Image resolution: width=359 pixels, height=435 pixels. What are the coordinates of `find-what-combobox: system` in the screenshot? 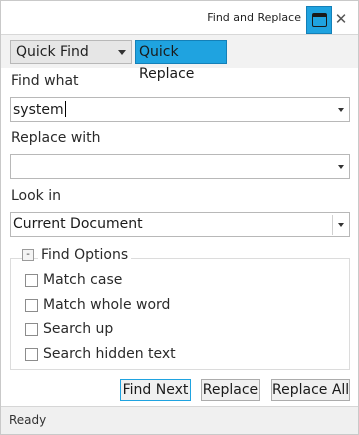 It's located at (180, 109).